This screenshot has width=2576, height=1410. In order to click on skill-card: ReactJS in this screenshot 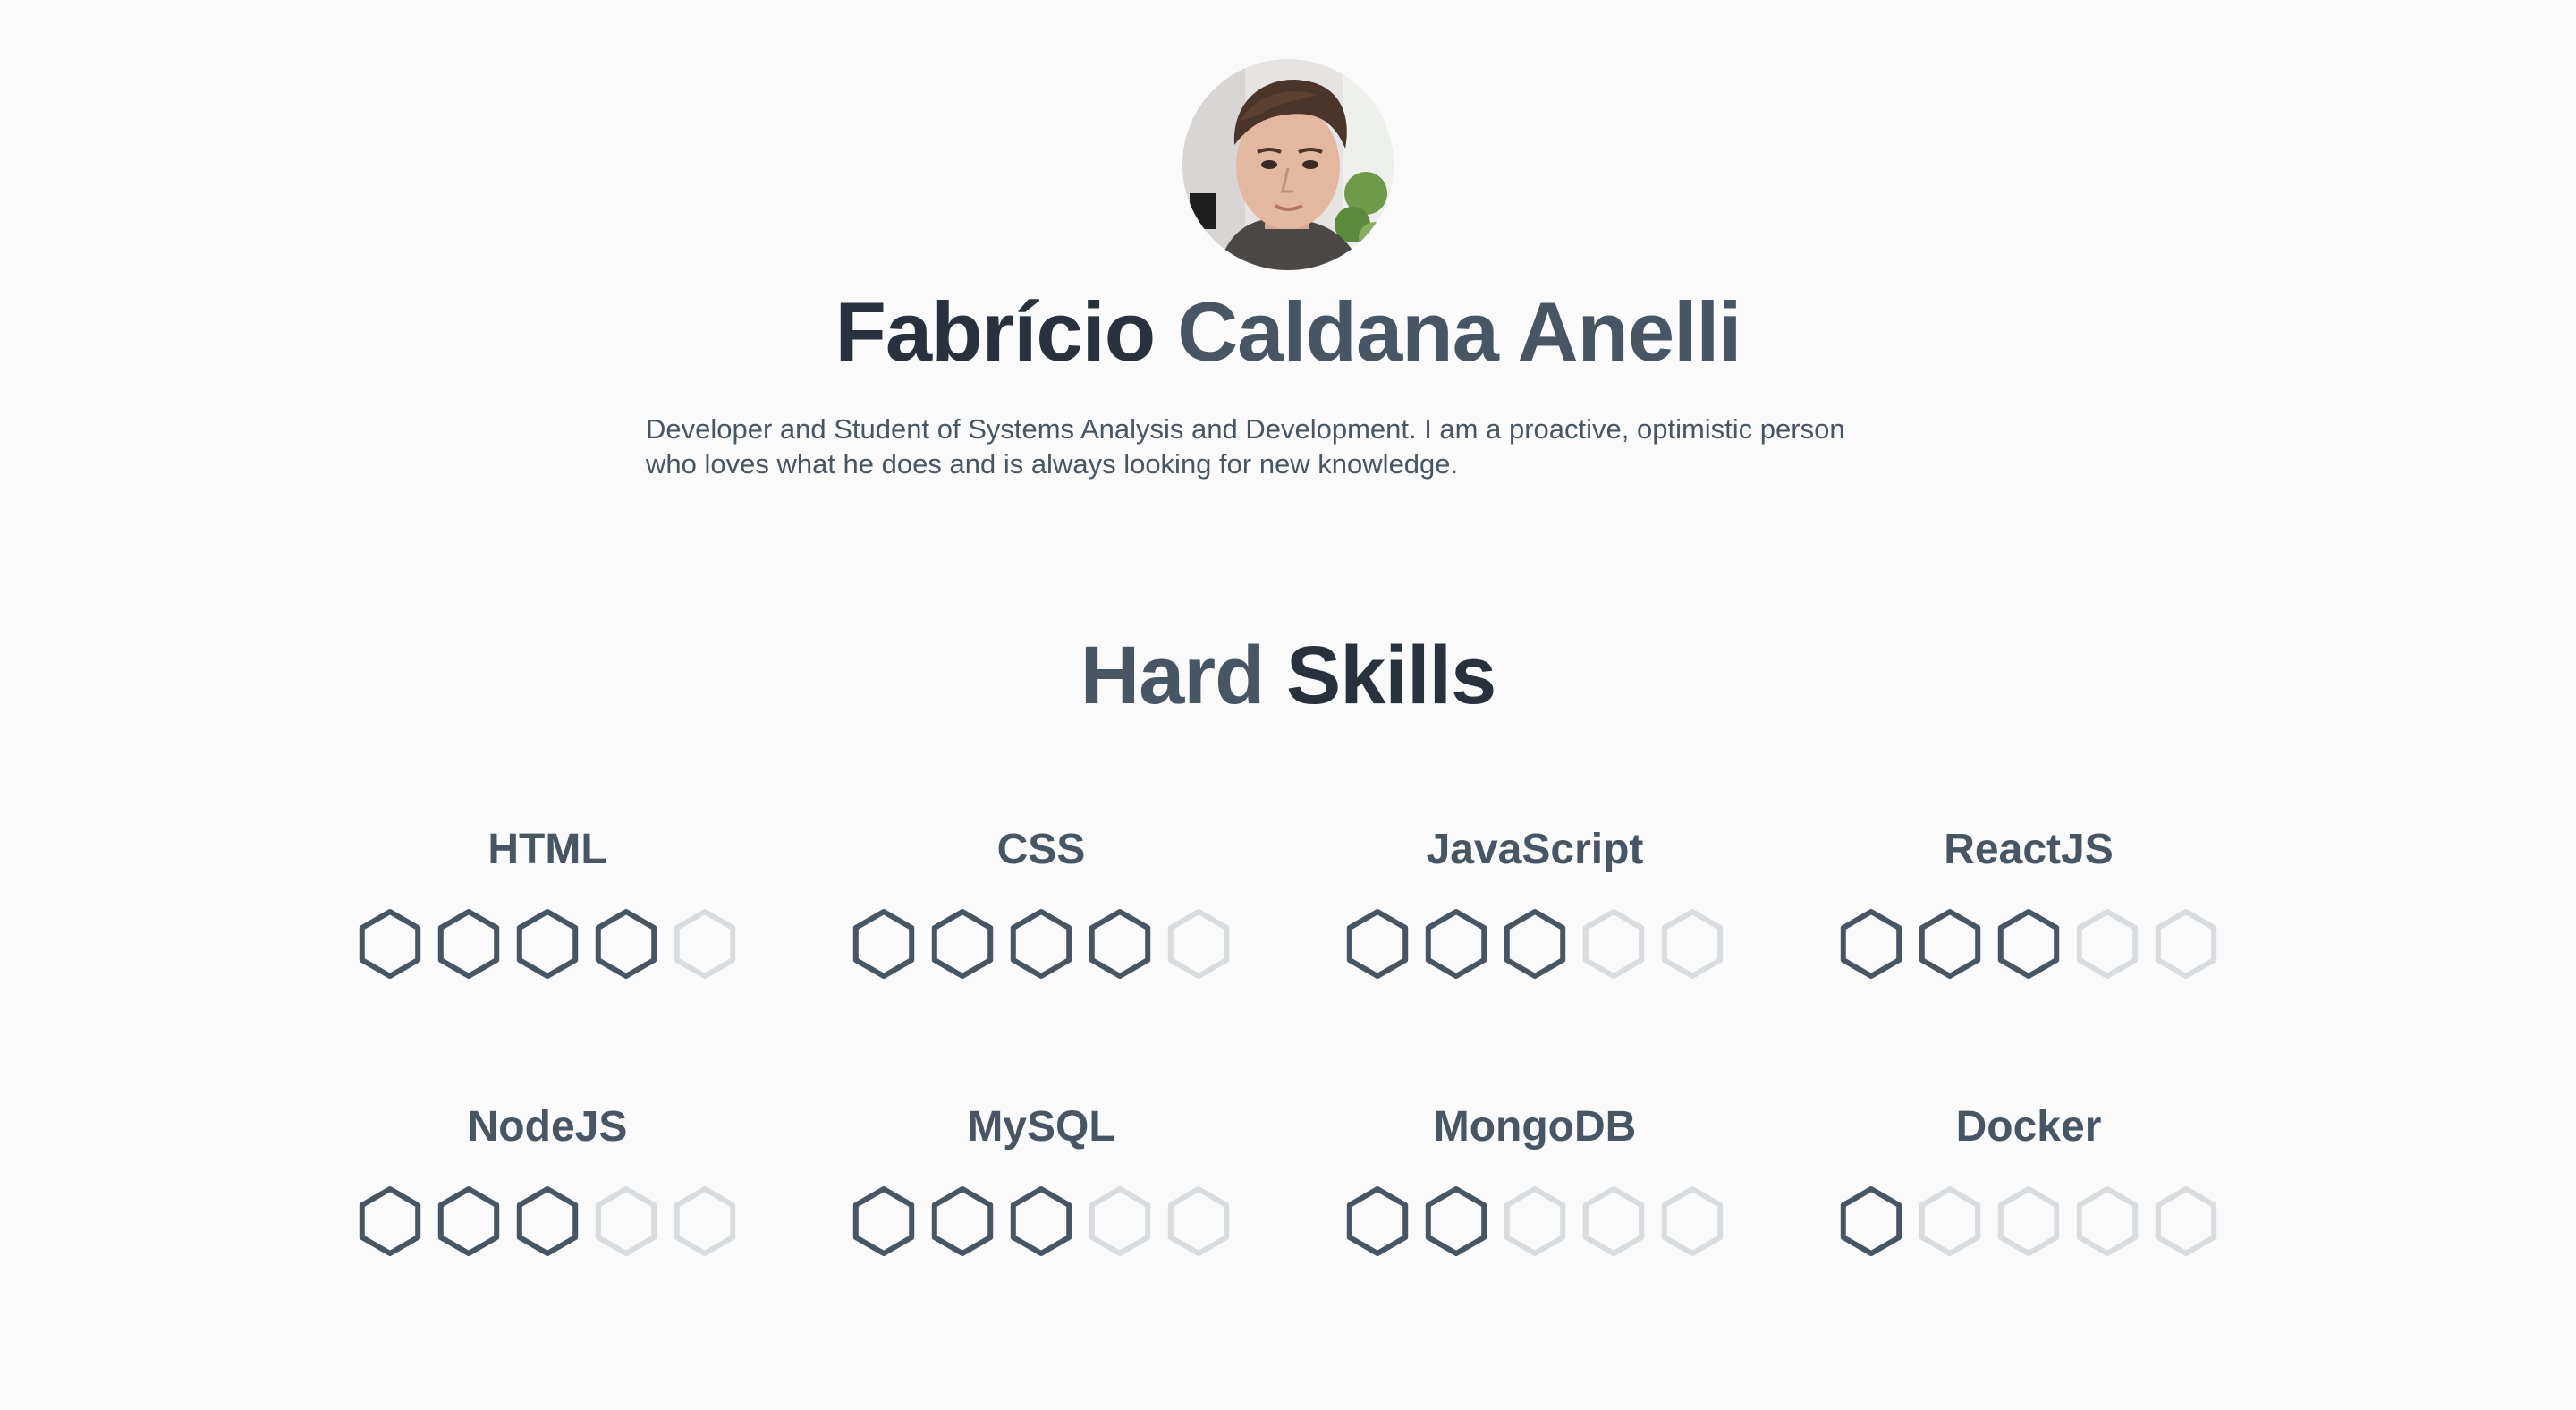, I will do `click(2028, 913)`.